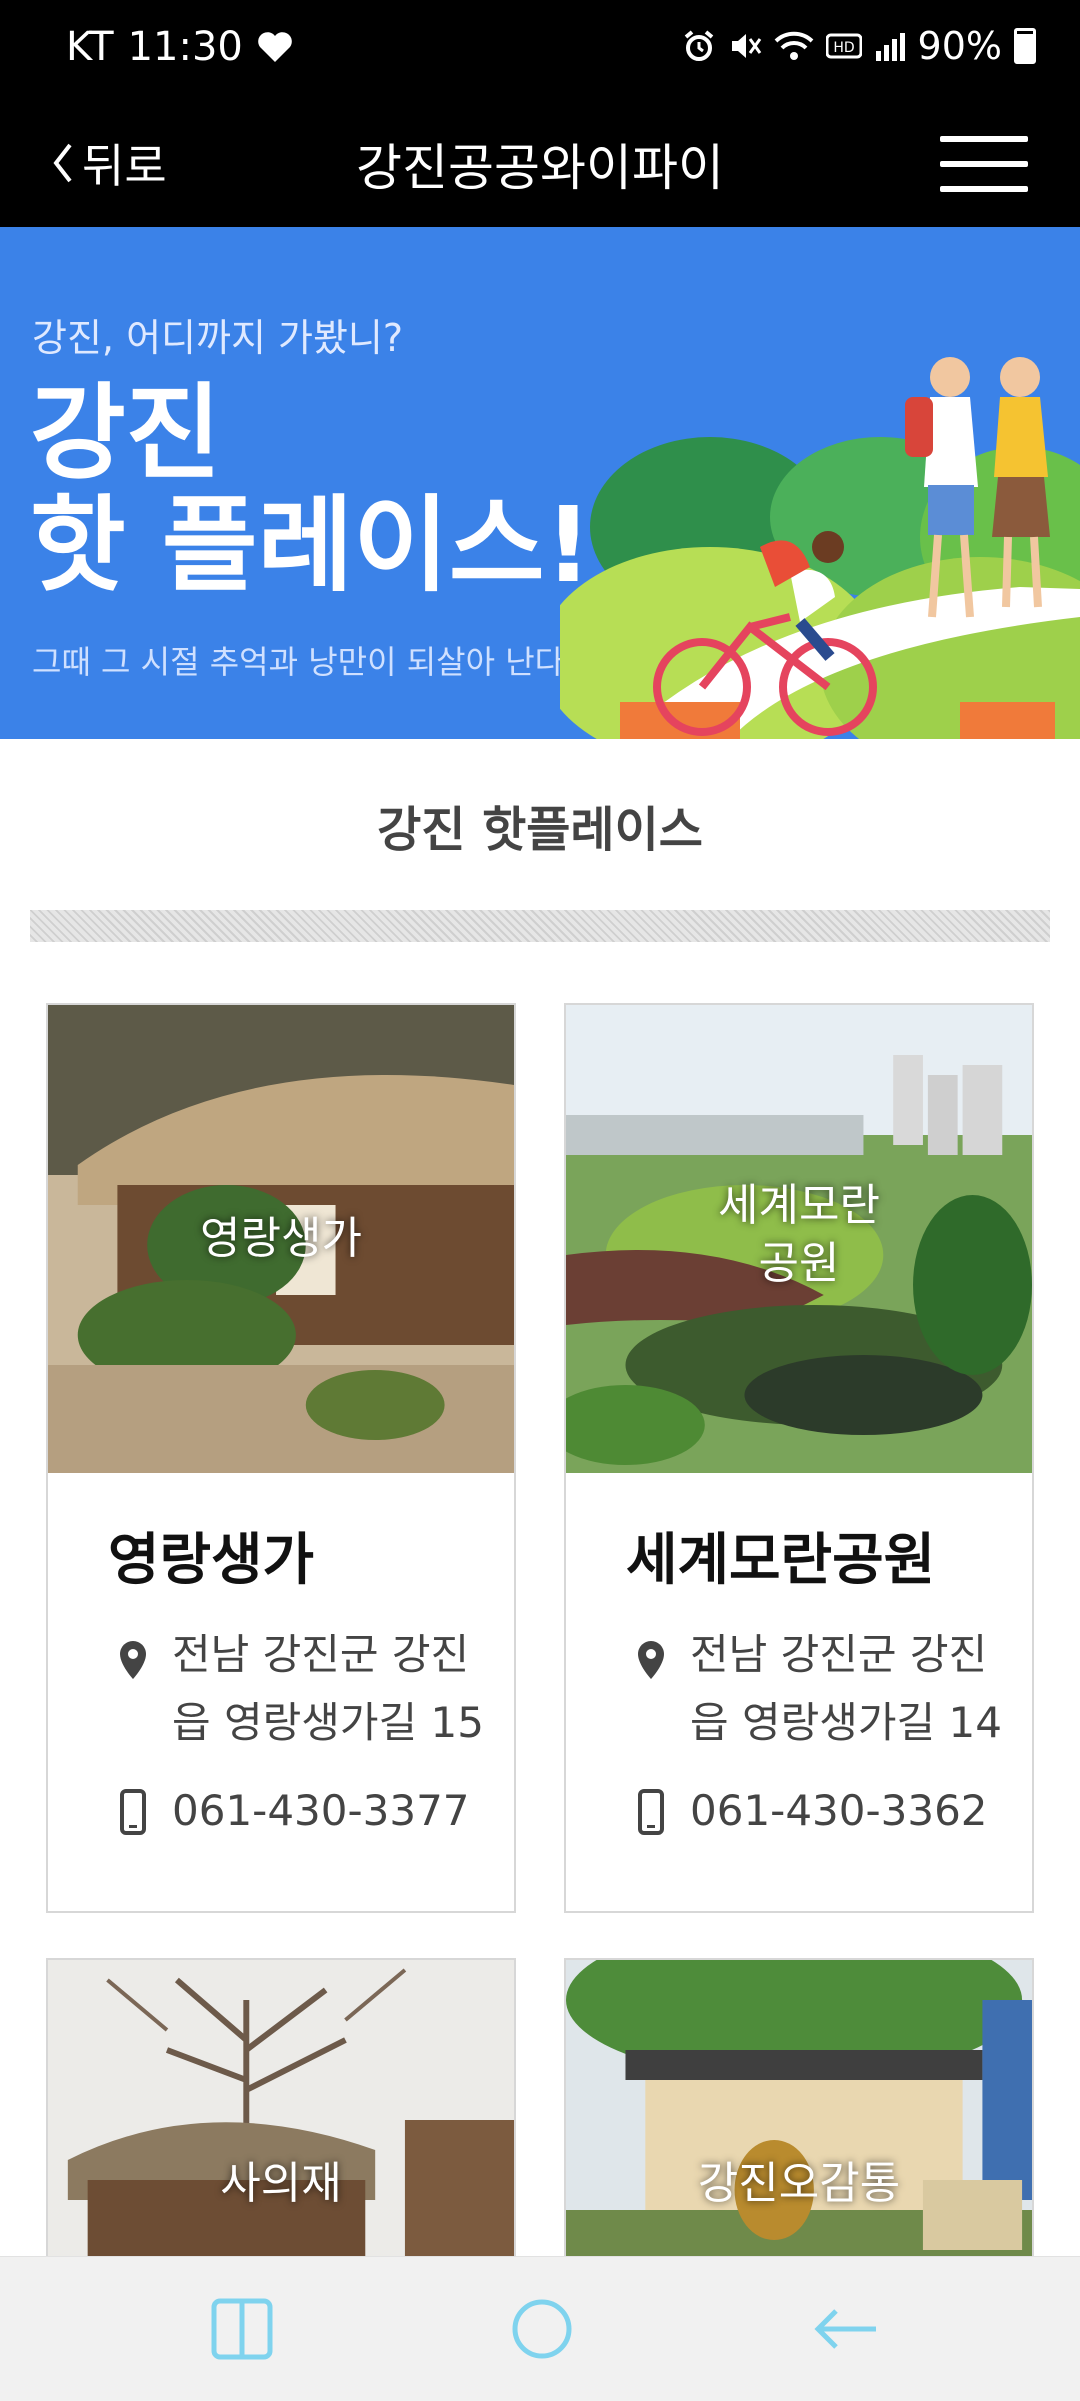 This screenshot has width=1080, height=2401. I want to click on svg-text: HD, so click(843, 48).